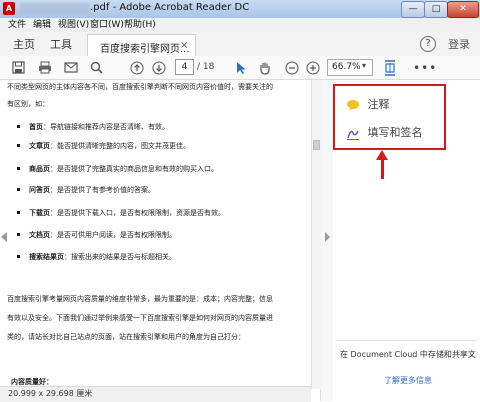 This screenshot has height=402, width=480. Describe the element at coordinates (155, 394) in the screenshot. I see `status-bar: 20.999 x 29.698 厘米` at that location.